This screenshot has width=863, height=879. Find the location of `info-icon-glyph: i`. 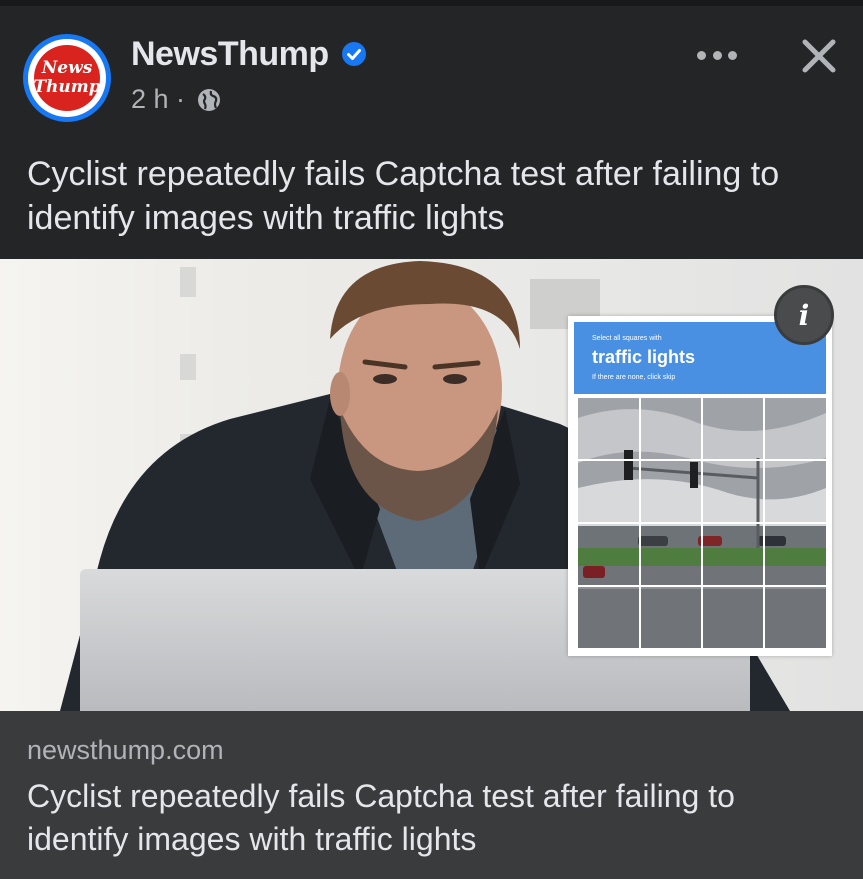

info-icon-glyph: i is located at coordinates (804, 315).